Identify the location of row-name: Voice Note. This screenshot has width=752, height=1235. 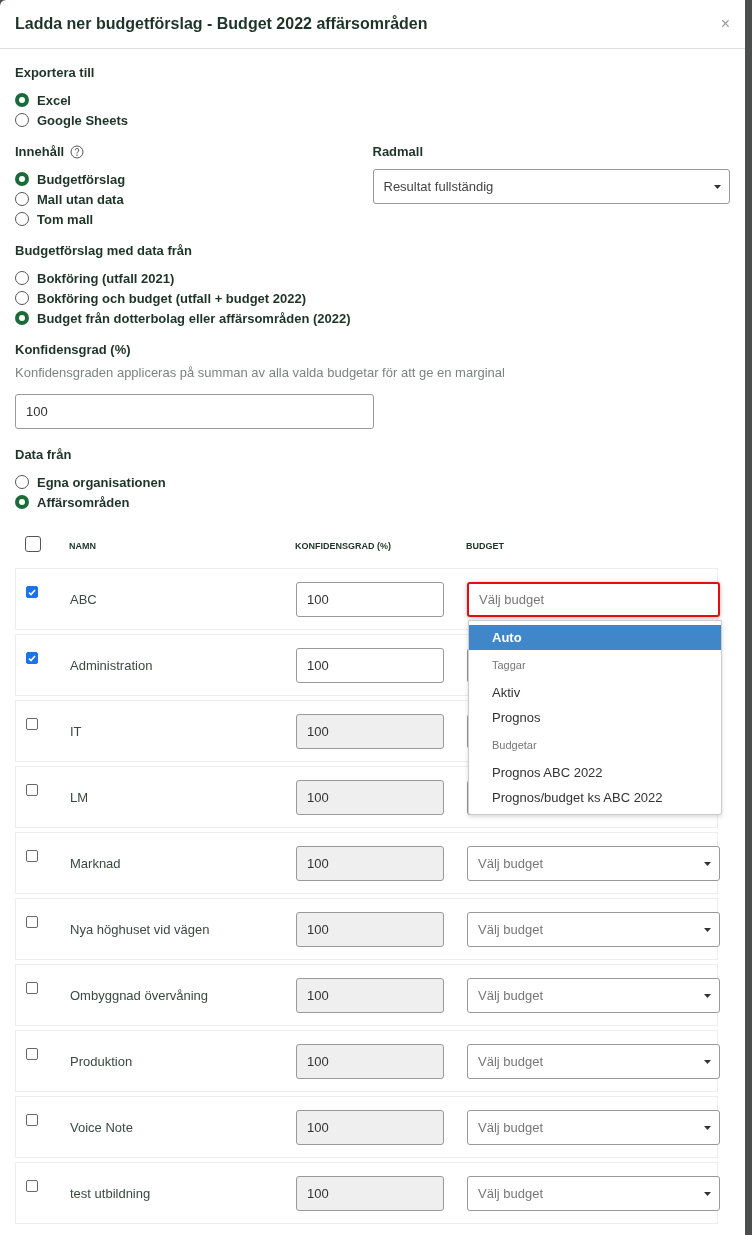
(101, 1127).